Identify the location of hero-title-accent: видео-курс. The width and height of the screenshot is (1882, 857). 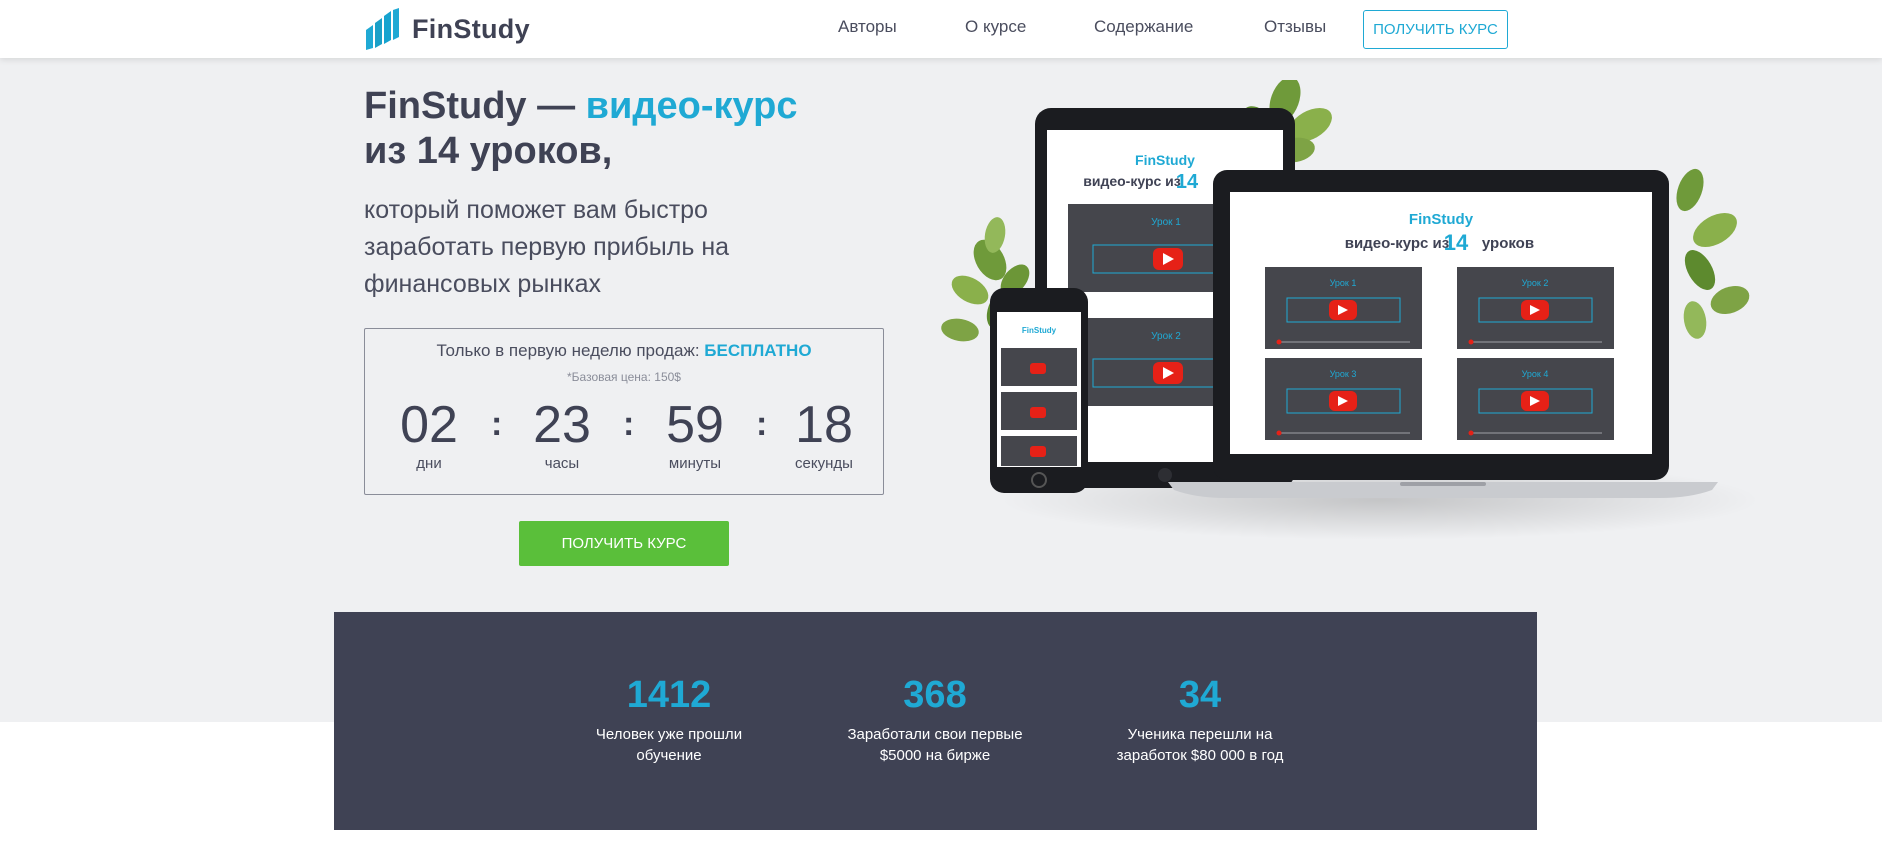
(691, 106).